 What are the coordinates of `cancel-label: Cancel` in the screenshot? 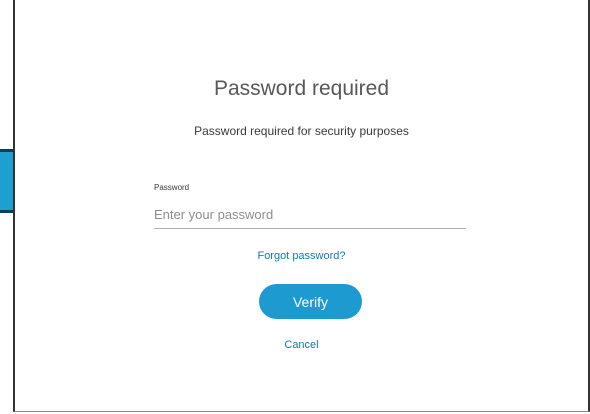 It's located at (301, 345).